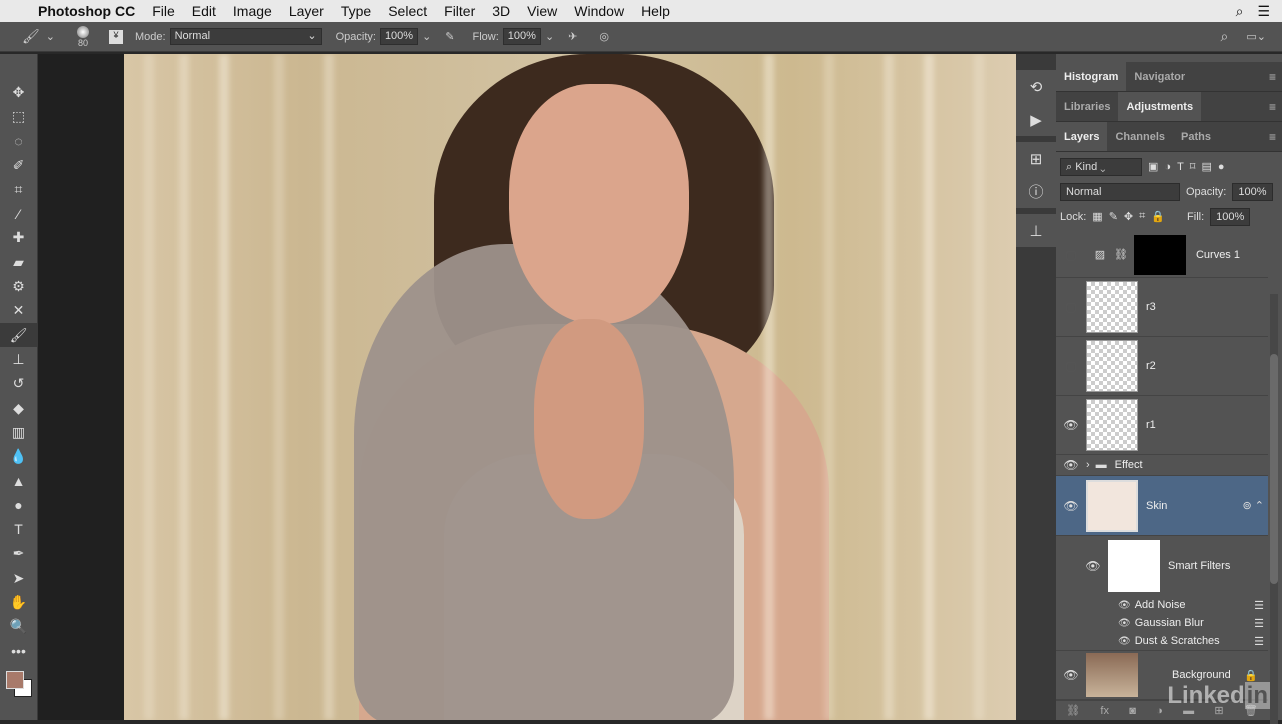  Describe the element at coordinates (1151, 307) in the screenshot. I see `layer-name: r3` at that location.